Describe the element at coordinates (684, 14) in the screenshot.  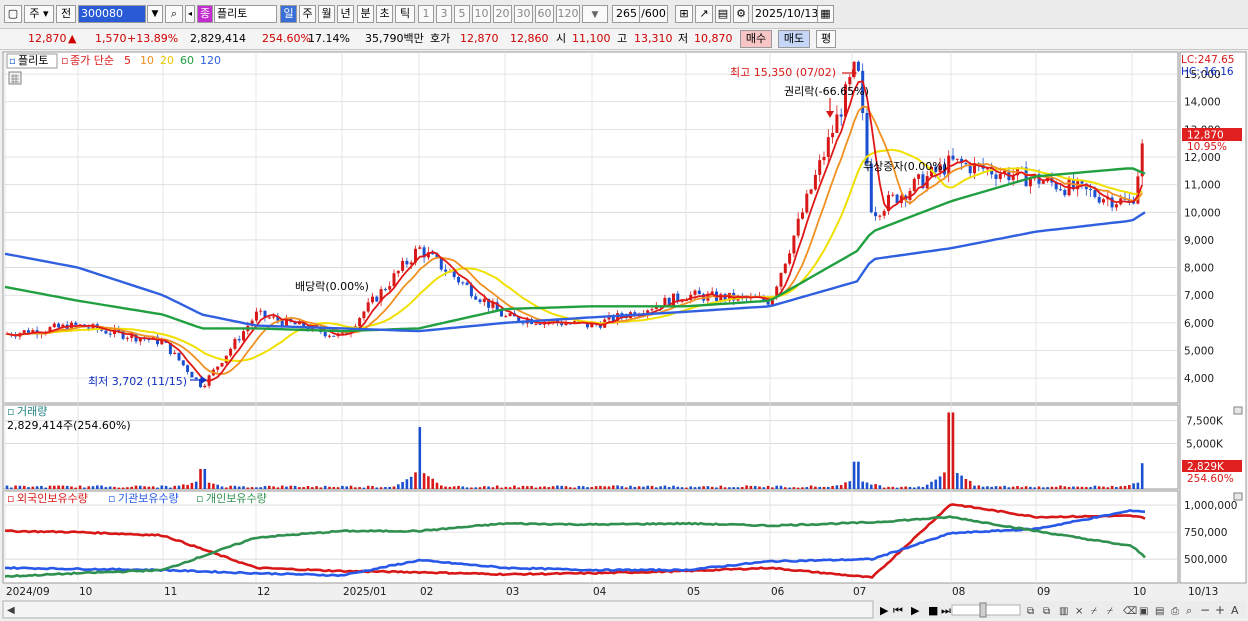
I see `chart-settings-icon: ⊞` at that location.